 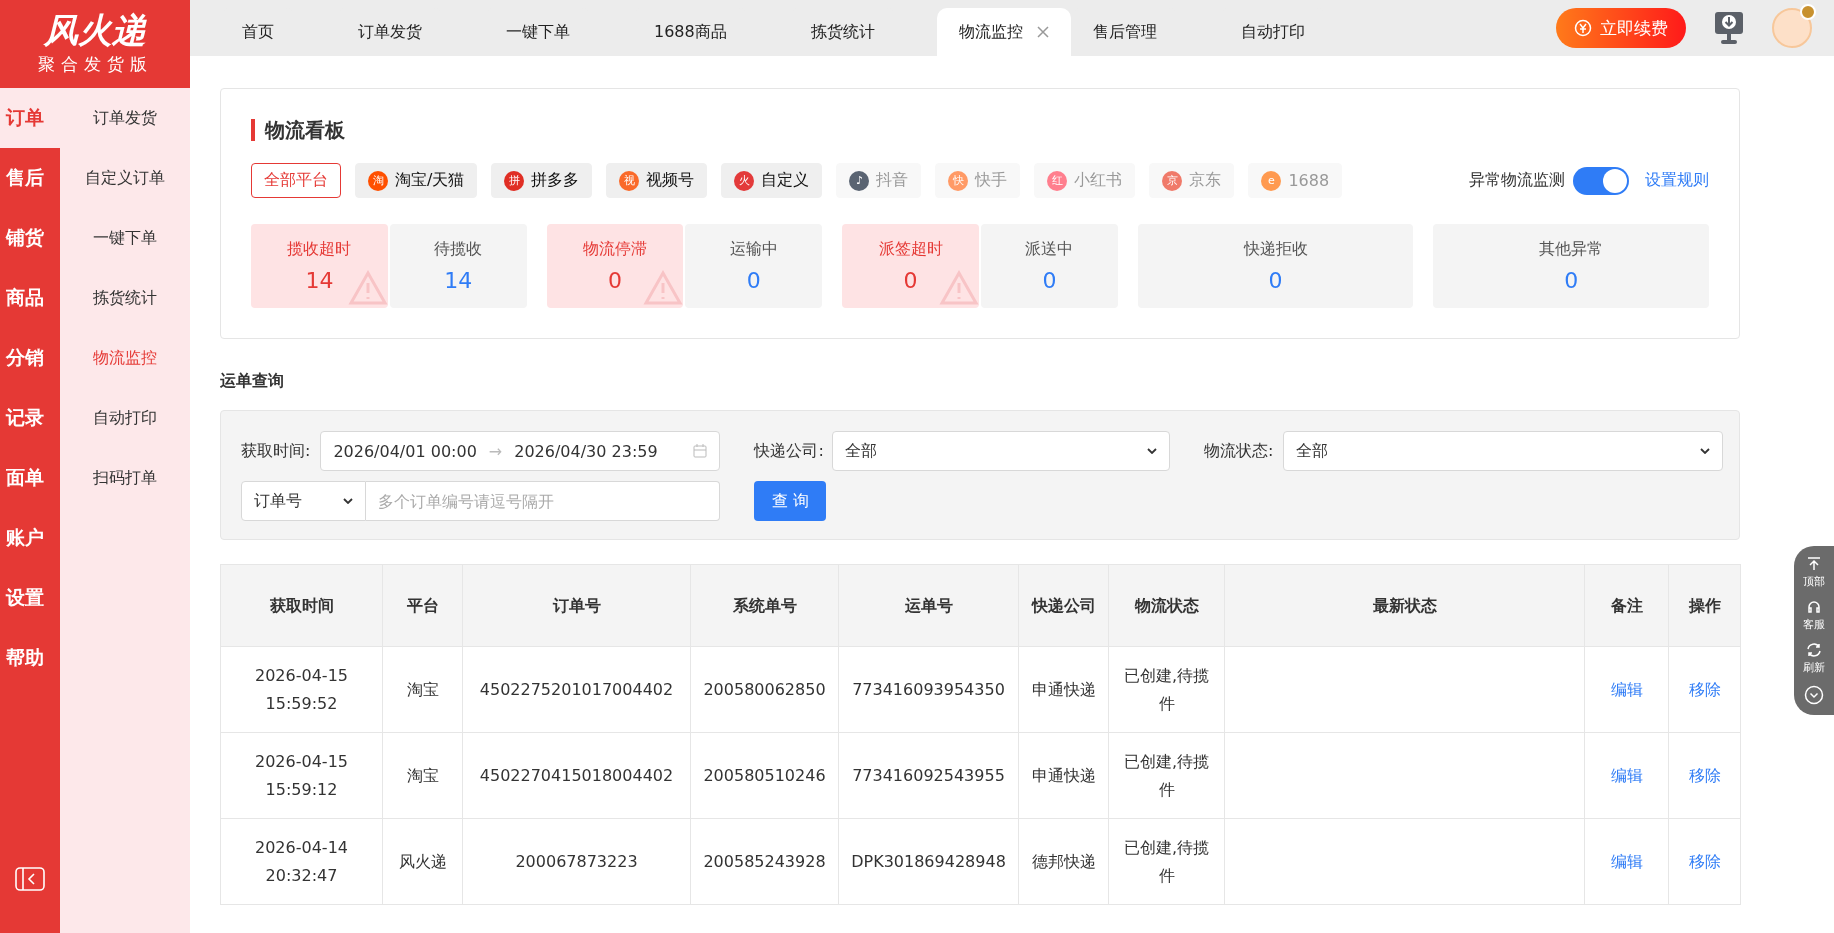 I want to click on platform-icon: 红, so click(x=1057, y=180).